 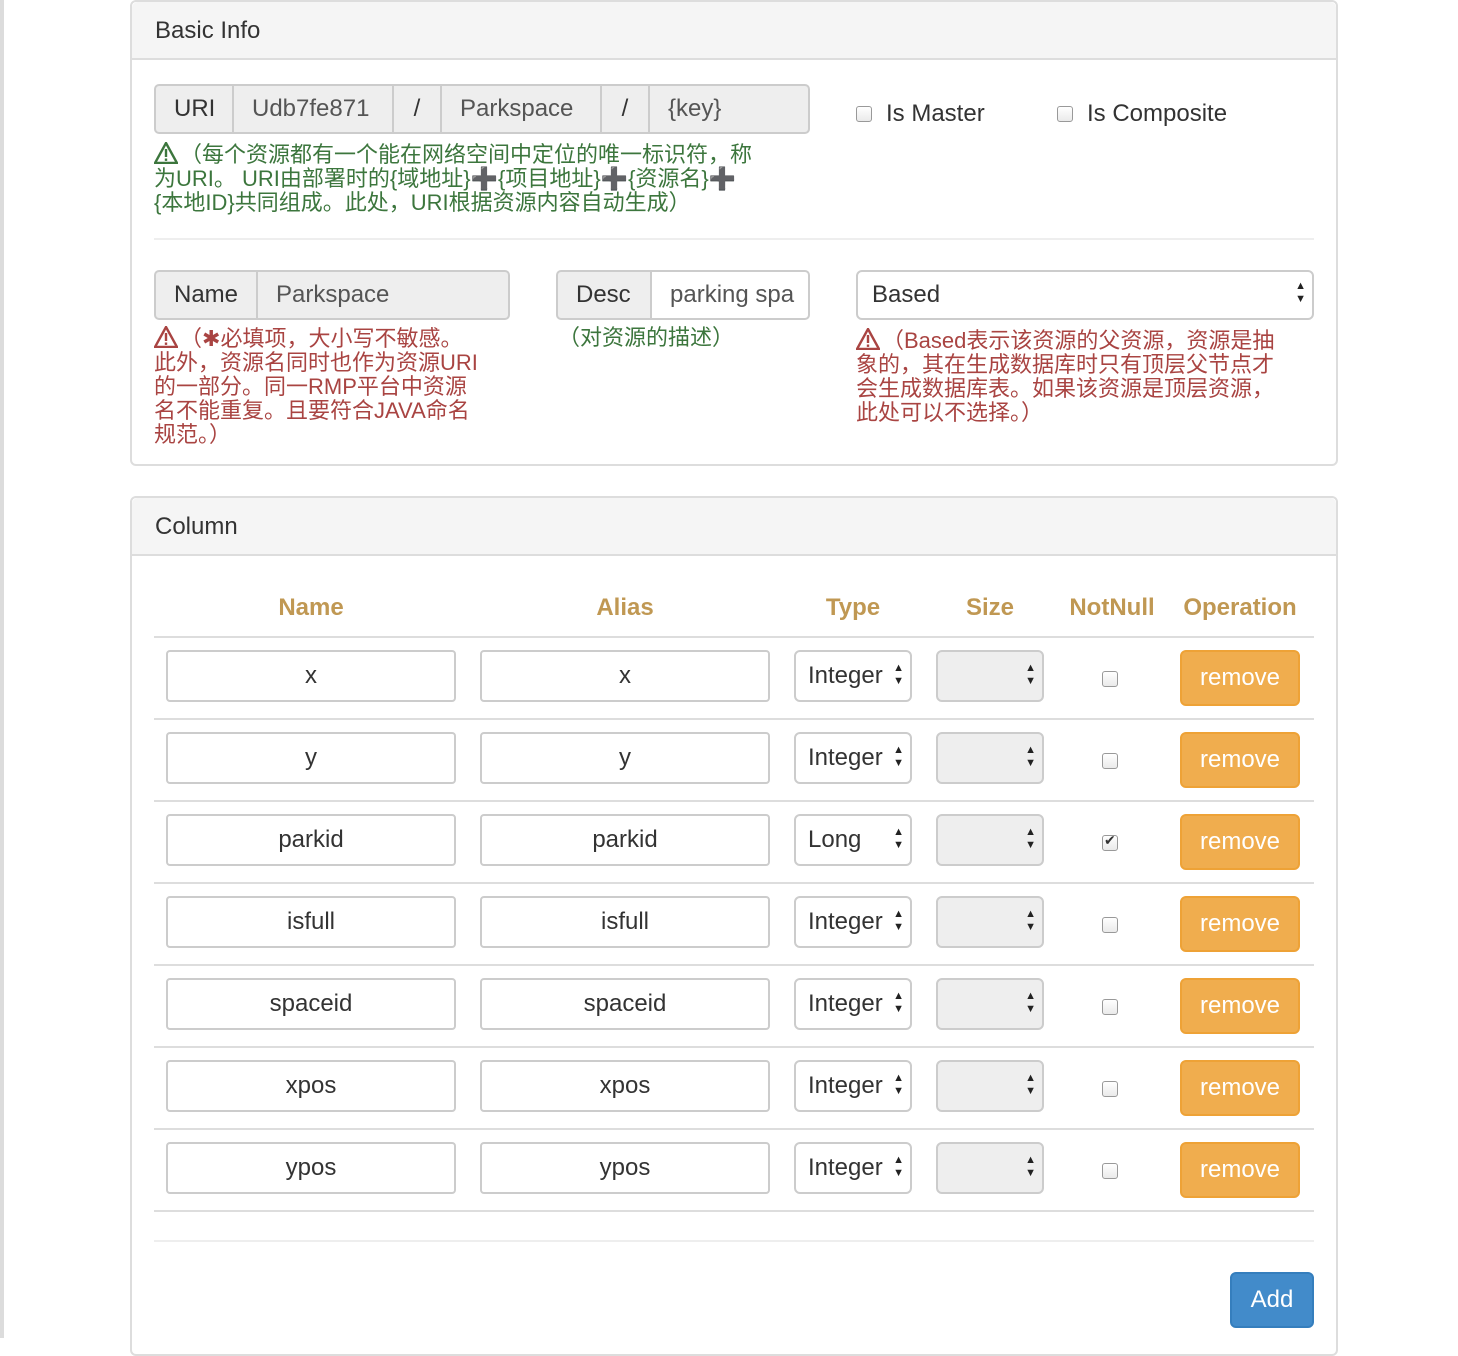 I want to click on desc-input-group: Desc parking spa, so click(x=683, y=295).